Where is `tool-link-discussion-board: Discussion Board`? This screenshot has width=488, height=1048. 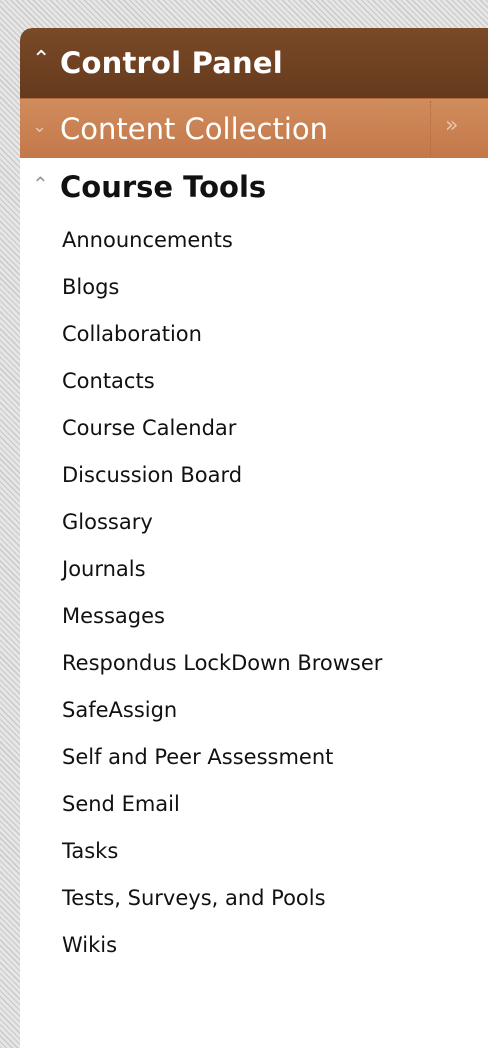 tool-link-discussion-board: Discussion Board is located at coordinates (267, 475).